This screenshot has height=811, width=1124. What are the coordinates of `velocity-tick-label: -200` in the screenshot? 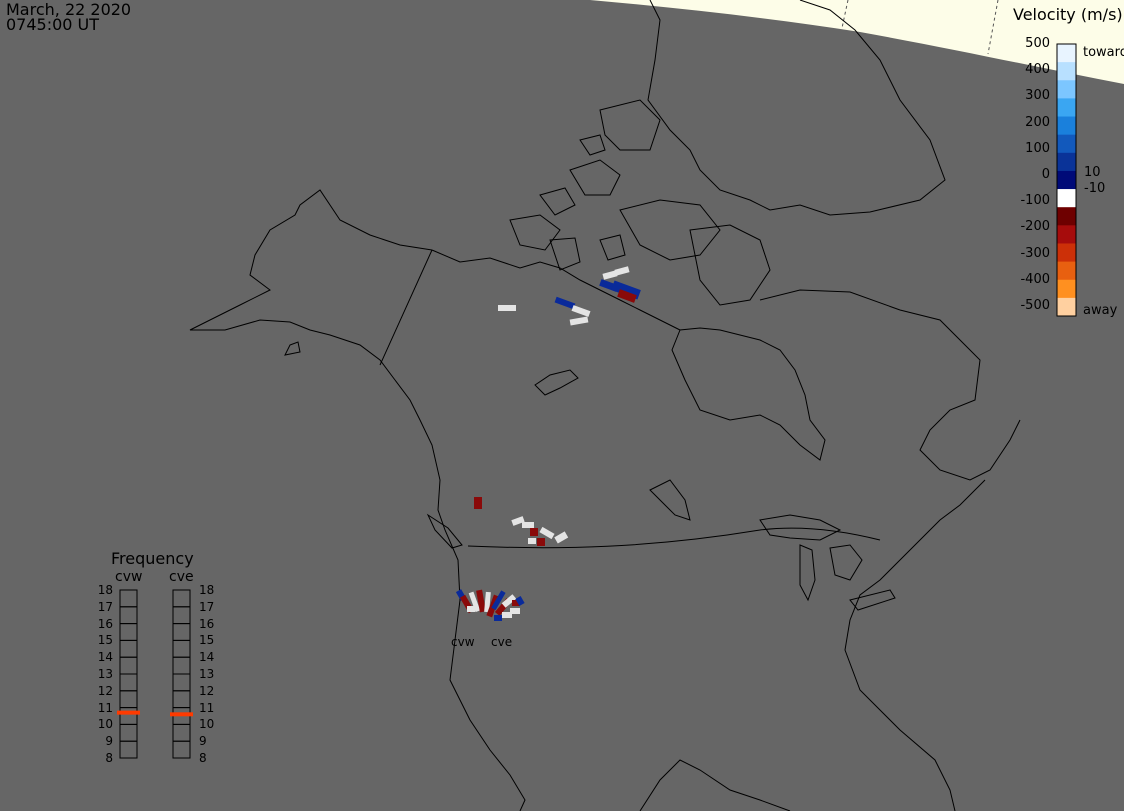 It's located at (1035, 227).